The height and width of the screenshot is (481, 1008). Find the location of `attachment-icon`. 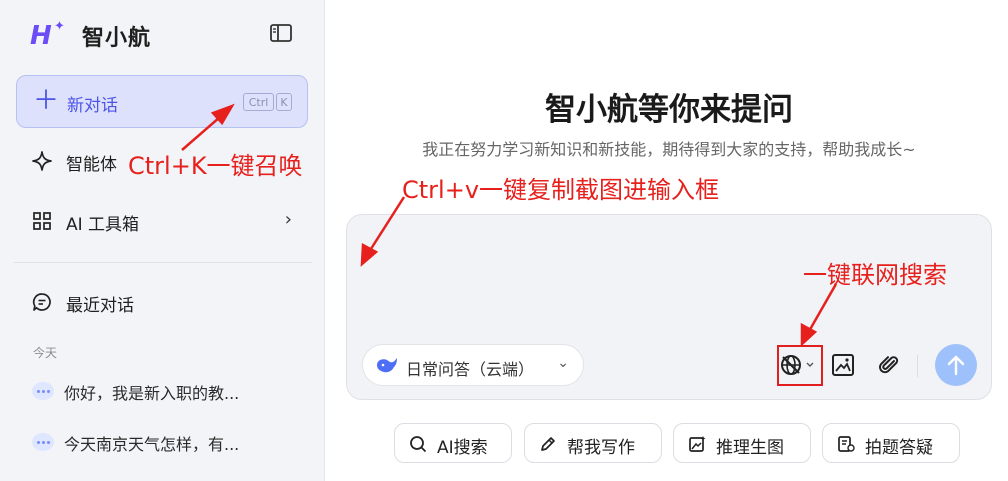

attachment-icon is located at coordinates (889, 365).